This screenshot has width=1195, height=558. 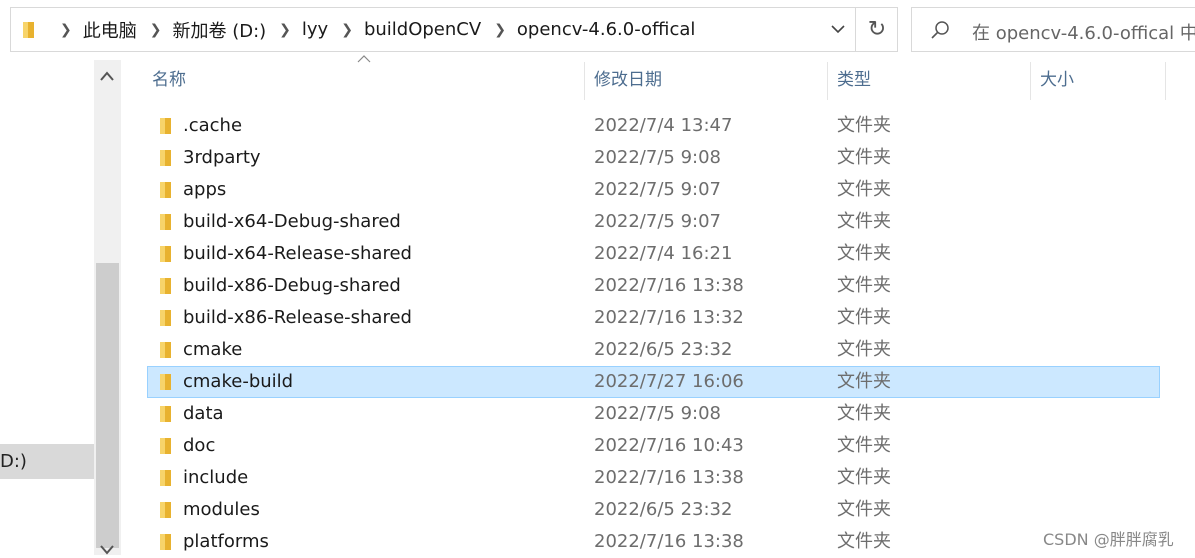 I want to click on breadcrumb-item: buildOpenCV, so click(x=422, y=29).